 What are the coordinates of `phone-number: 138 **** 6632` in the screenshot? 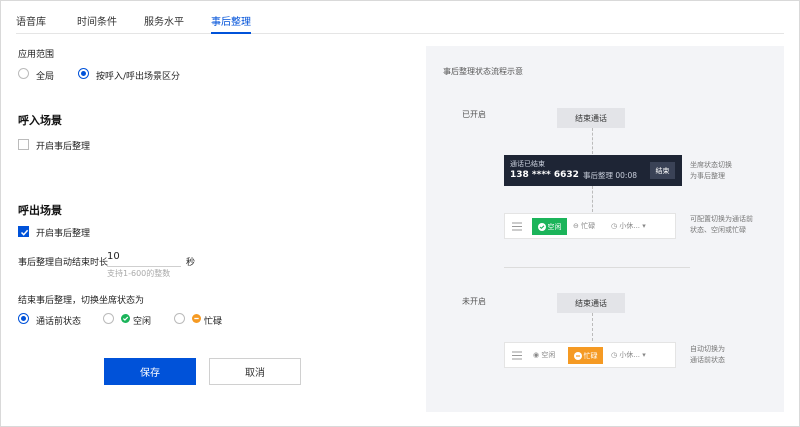 It's located at (544, 175).